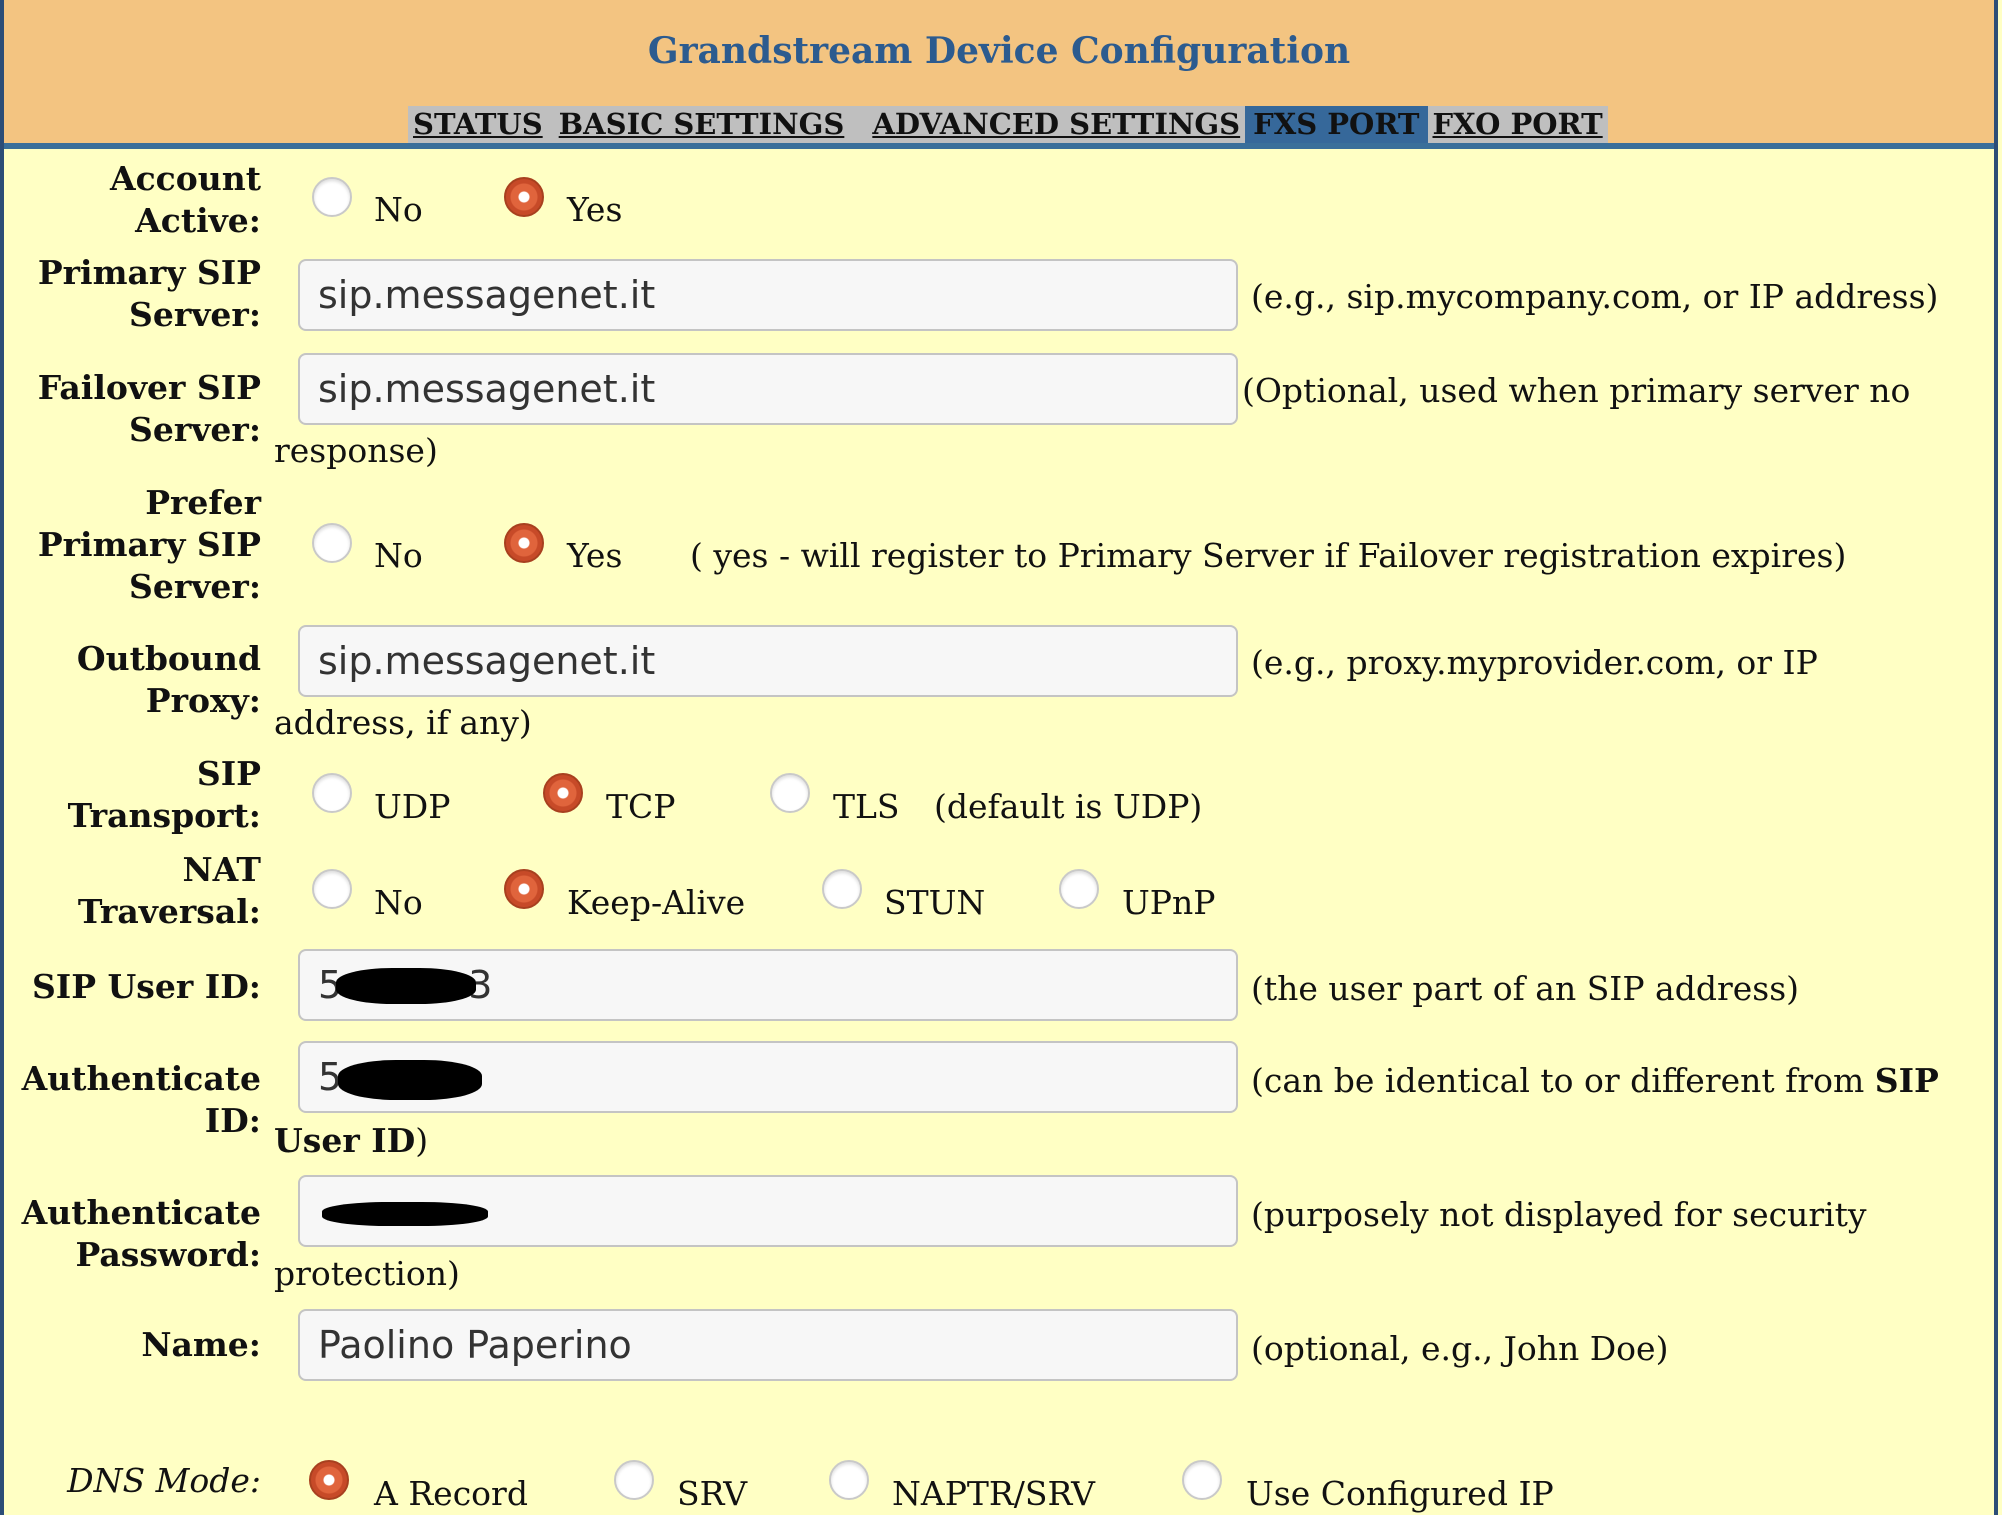 The height and width of the screenshot is (1515, 2002). What do you see at coordinates (164, 794) in the screenshot?
I see `sip-transport-label: SIP Transport:` at bounding box center [164, 794].